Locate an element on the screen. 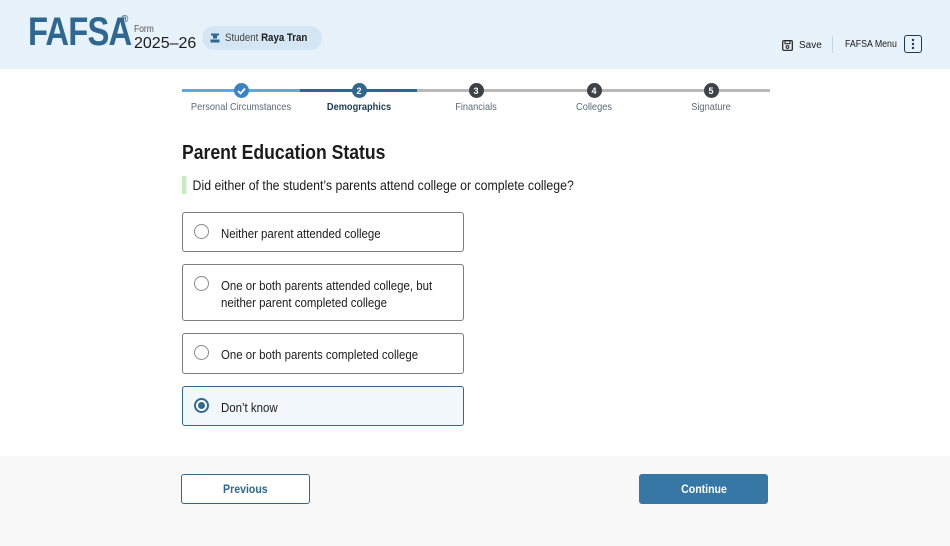  option-dont-know: Don’t know is located at coordinates (323, 406).